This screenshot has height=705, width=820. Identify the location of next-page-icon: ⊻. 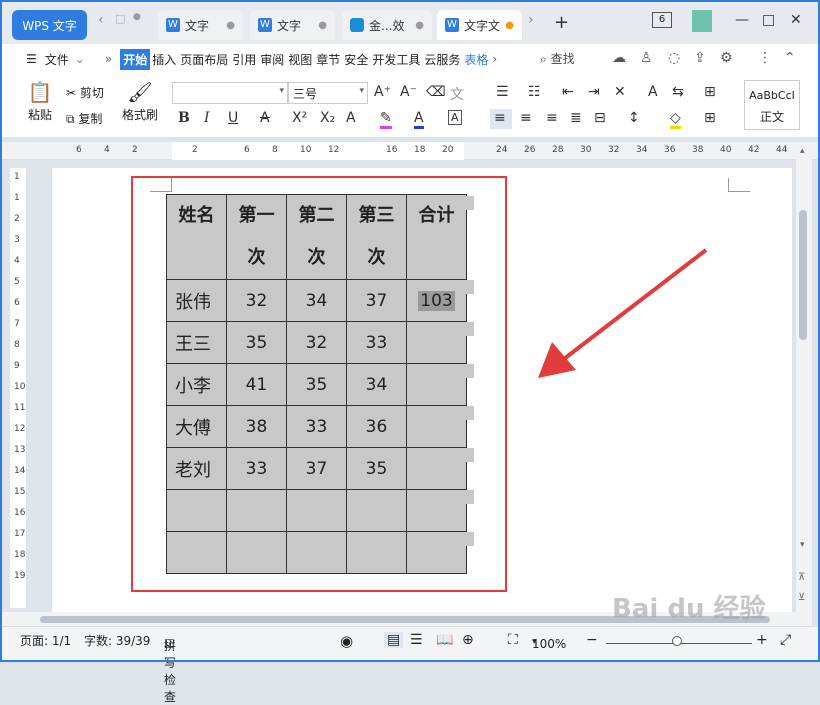
(801, 597).